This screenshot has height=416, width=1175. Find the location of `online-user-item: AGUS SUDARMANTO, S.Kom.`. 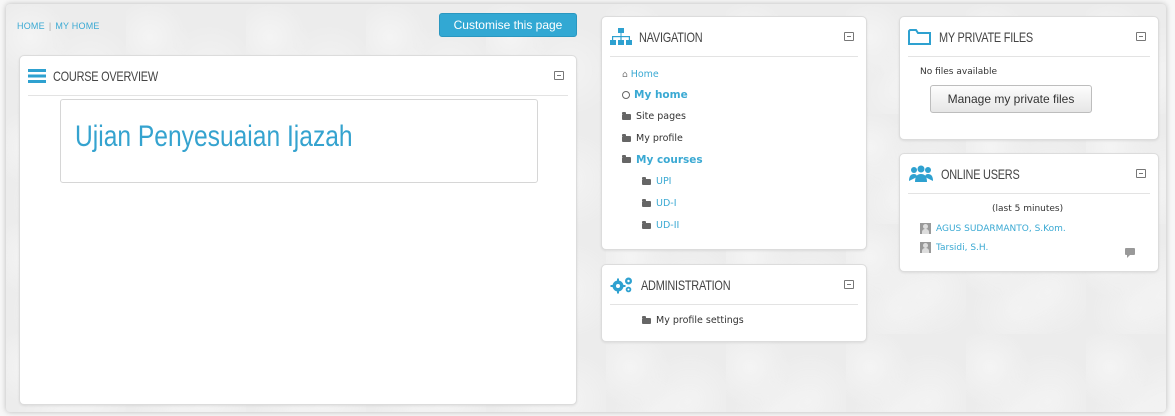

online-user-item: AGUS SUDARMANTO, S.Kom. is located at coordinates (993, 228).